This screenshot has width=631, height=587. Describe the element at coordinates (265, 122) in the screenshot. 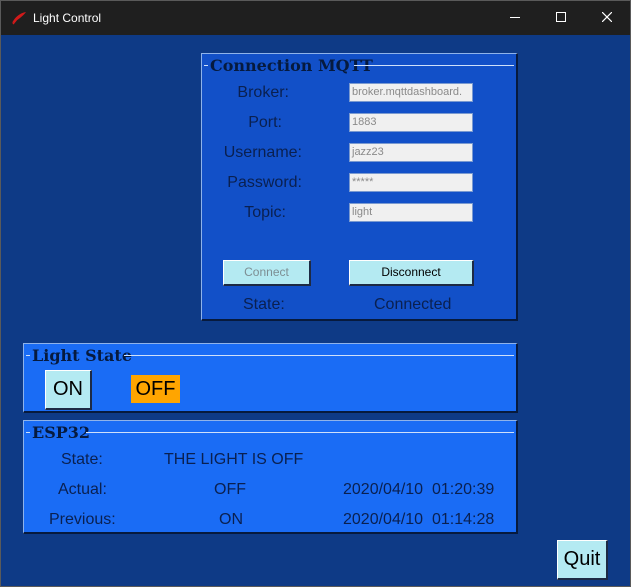

I see `port-label: Port:` at that location.